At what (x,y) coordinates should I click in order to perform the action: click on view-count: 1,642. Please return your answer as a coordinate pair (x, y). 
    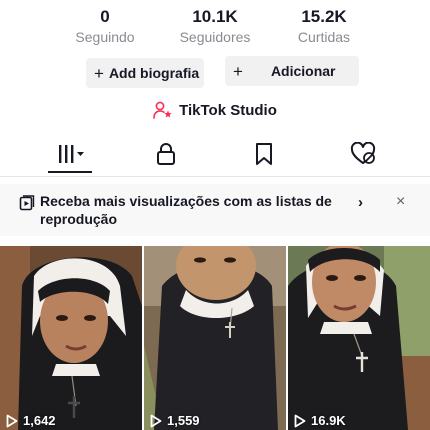
    Looking at the image, I should click on (31, 420).